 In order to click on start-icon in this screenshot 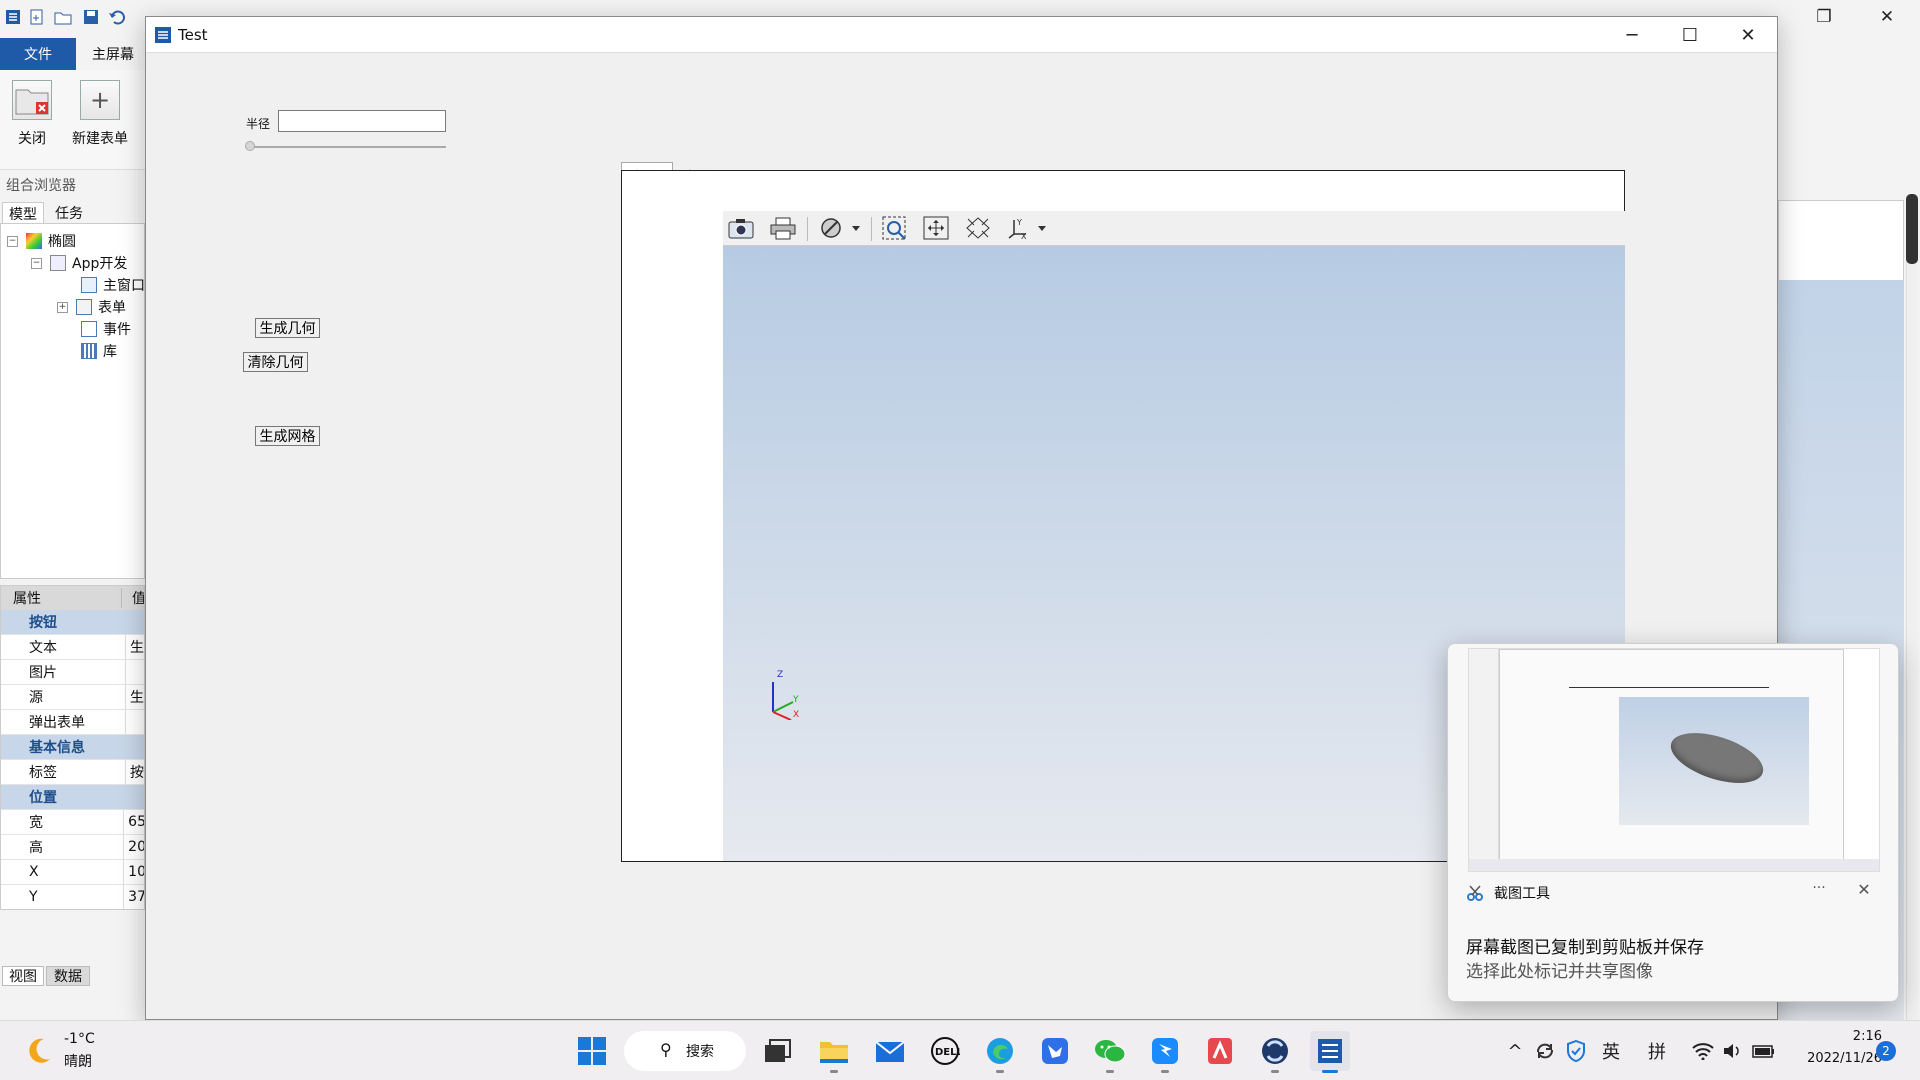, I will do `click(592, 1051)`.